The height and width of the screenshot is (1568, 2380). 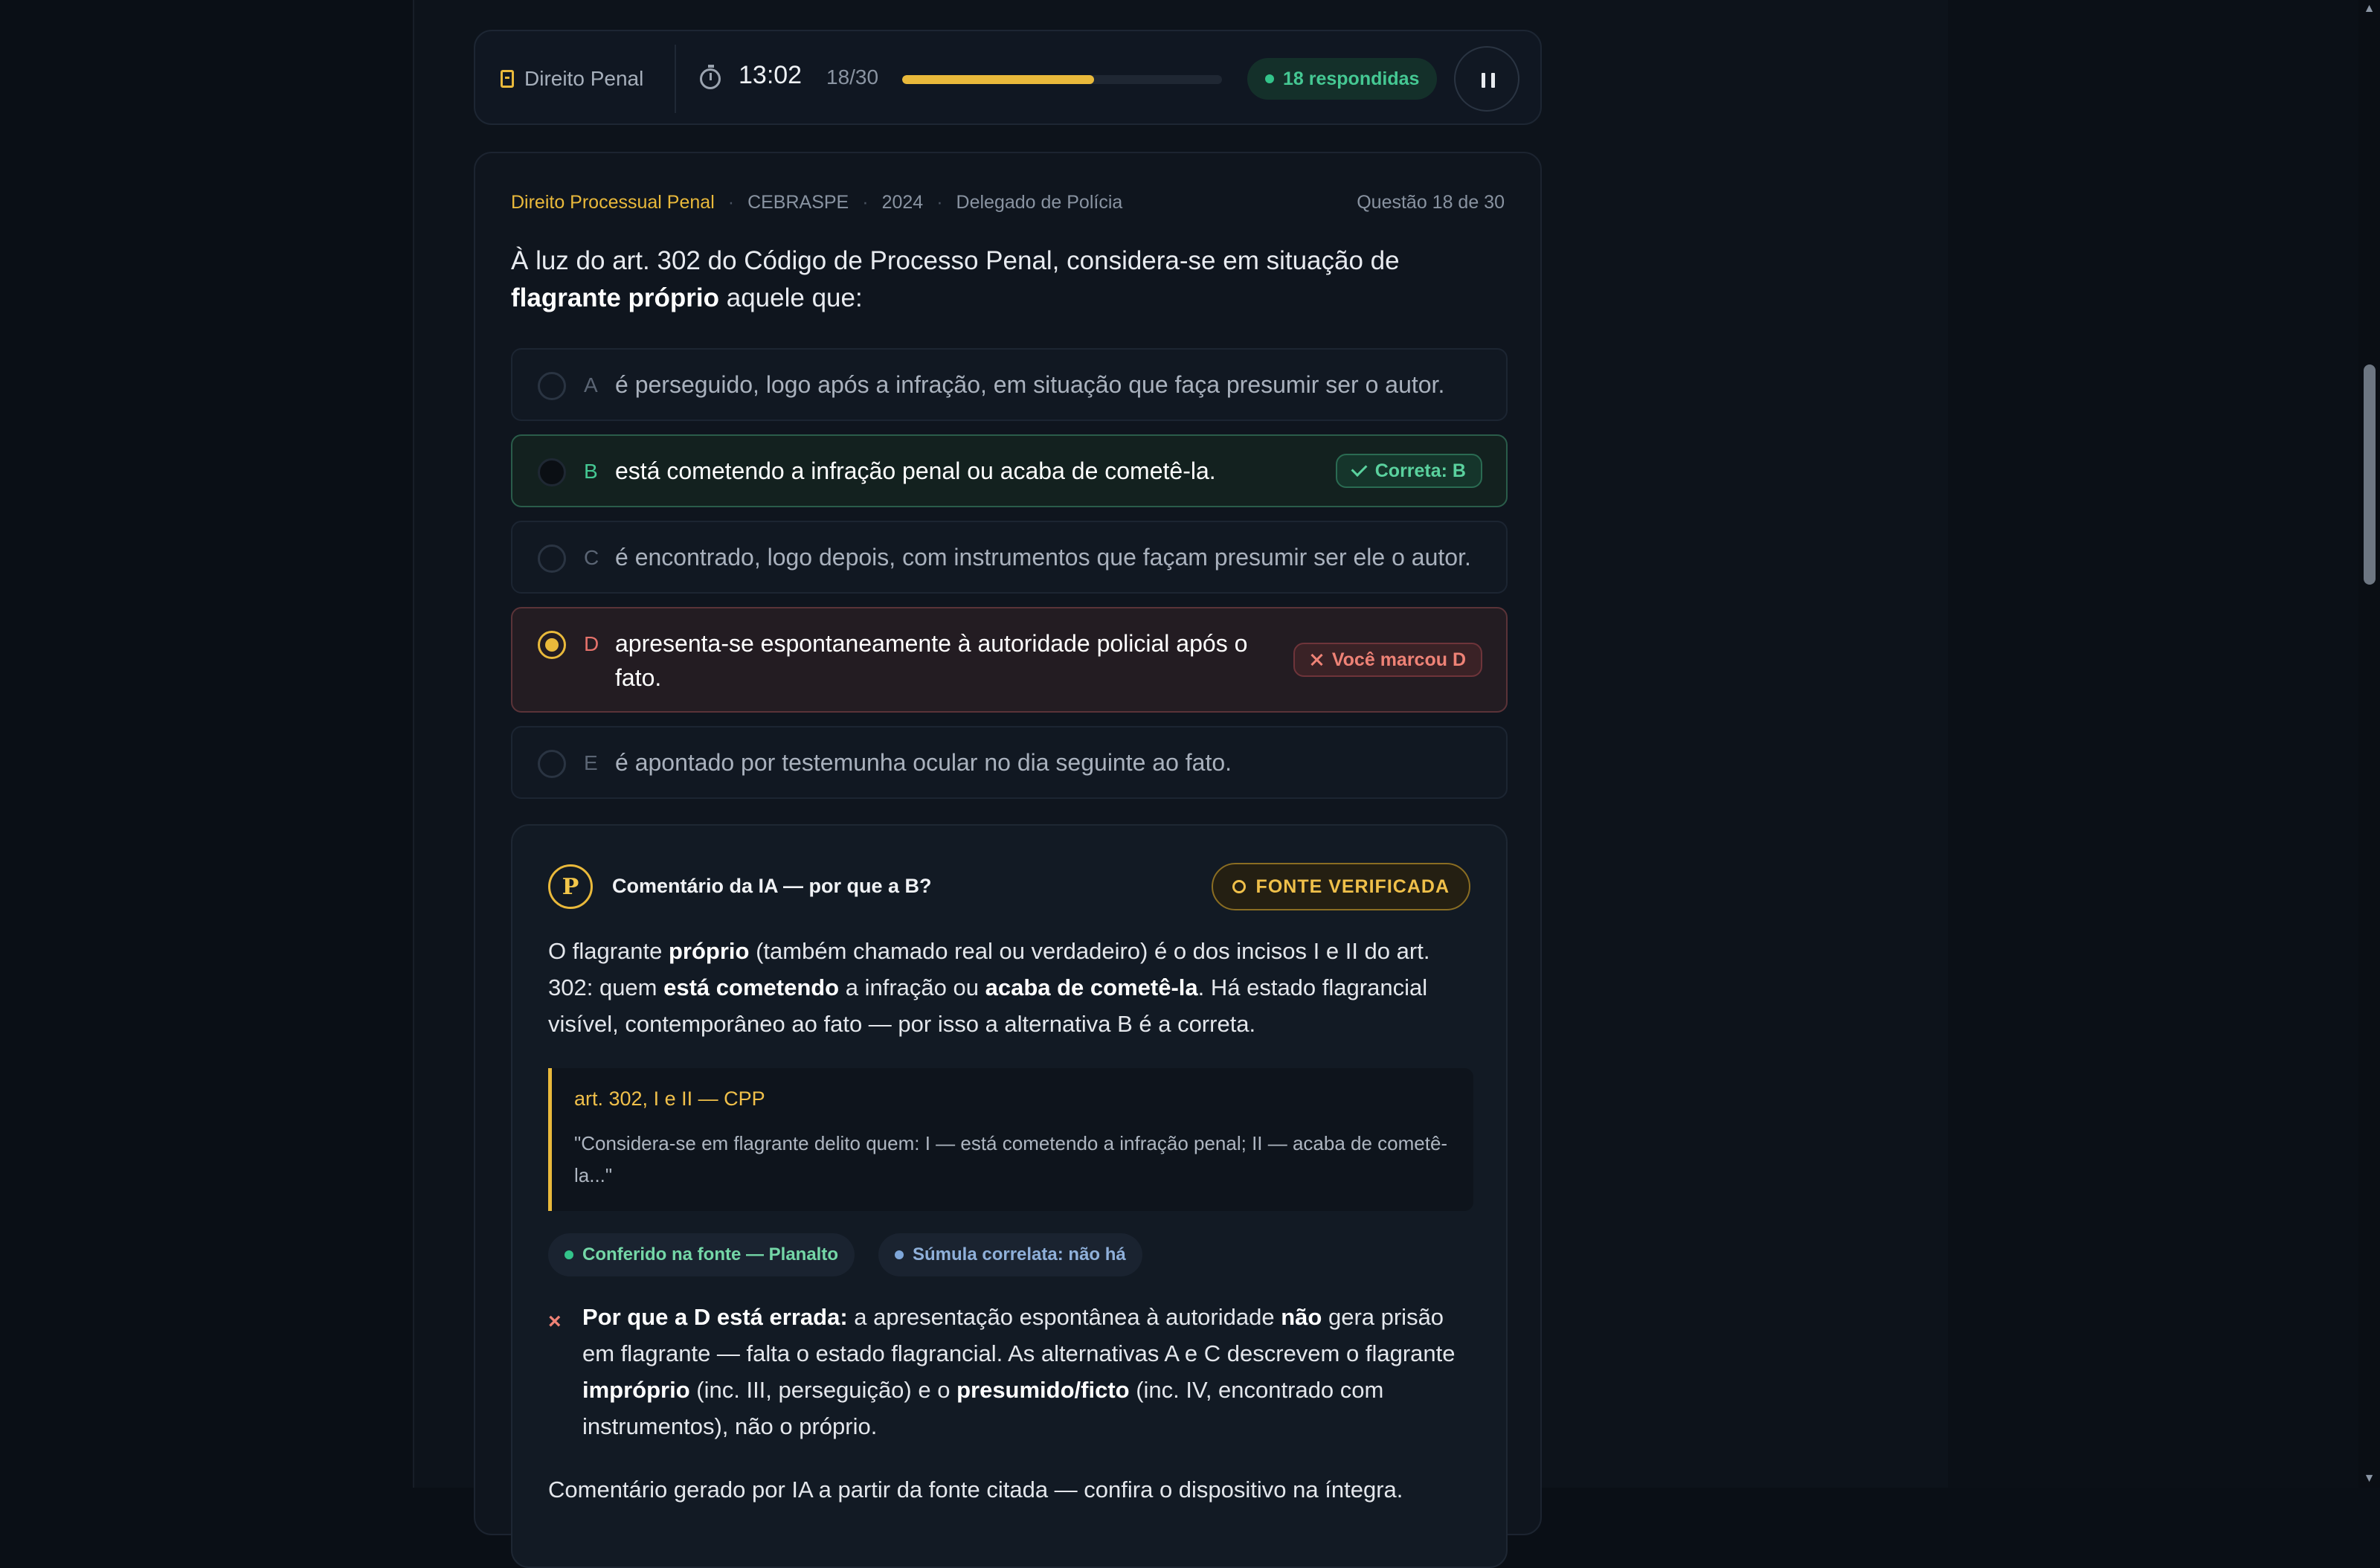 What do you see at coordinates (613, 202) in the screenshot?
I see `discipline-label: Direito Processual Penal` at bounding box center [613, 202].